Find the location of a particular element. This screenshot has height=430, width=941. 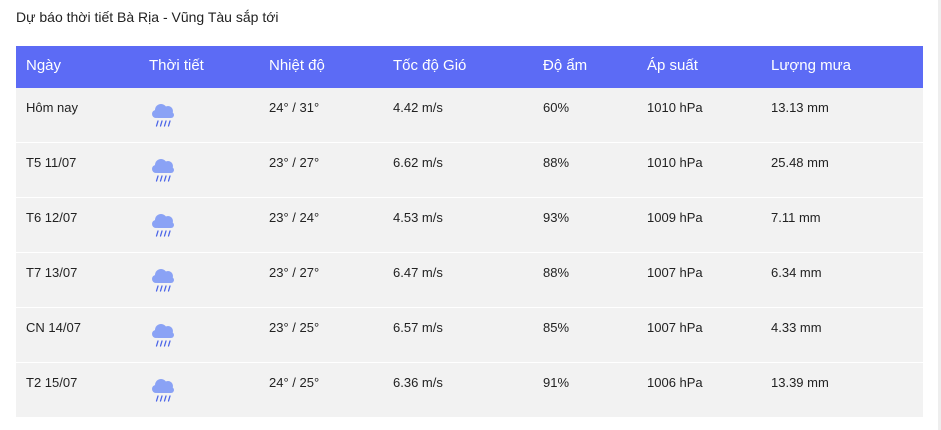

cell-humidity: 93% is located at coordinates (556, 217).